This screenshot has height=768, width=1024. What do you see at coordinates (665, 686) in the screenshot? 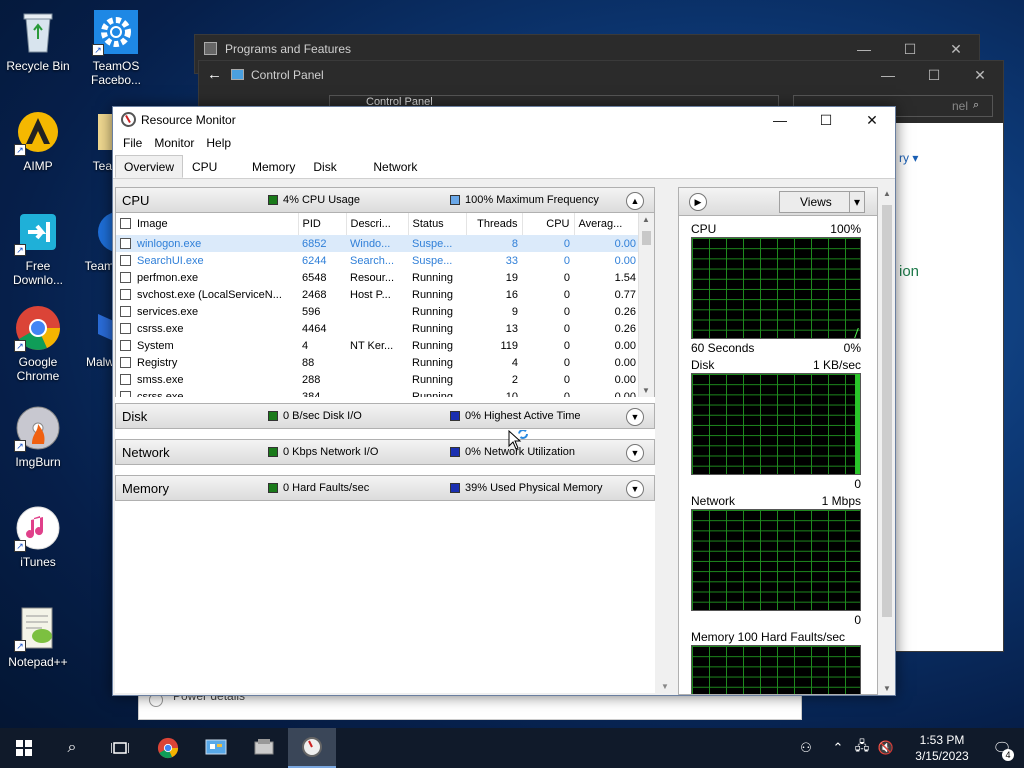
I see `splitter-down-arrow-icon: ▼` at bounding box center [665, 686].